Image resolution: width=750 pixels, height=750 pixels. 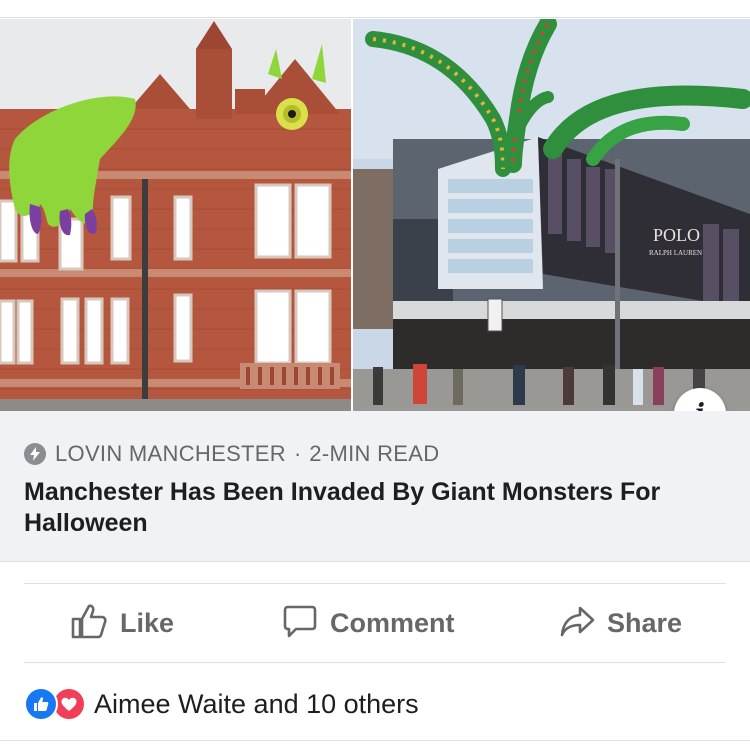 I want to click on reactors-text: Aimee Waite and 10 others, so click(x=256, y=704).